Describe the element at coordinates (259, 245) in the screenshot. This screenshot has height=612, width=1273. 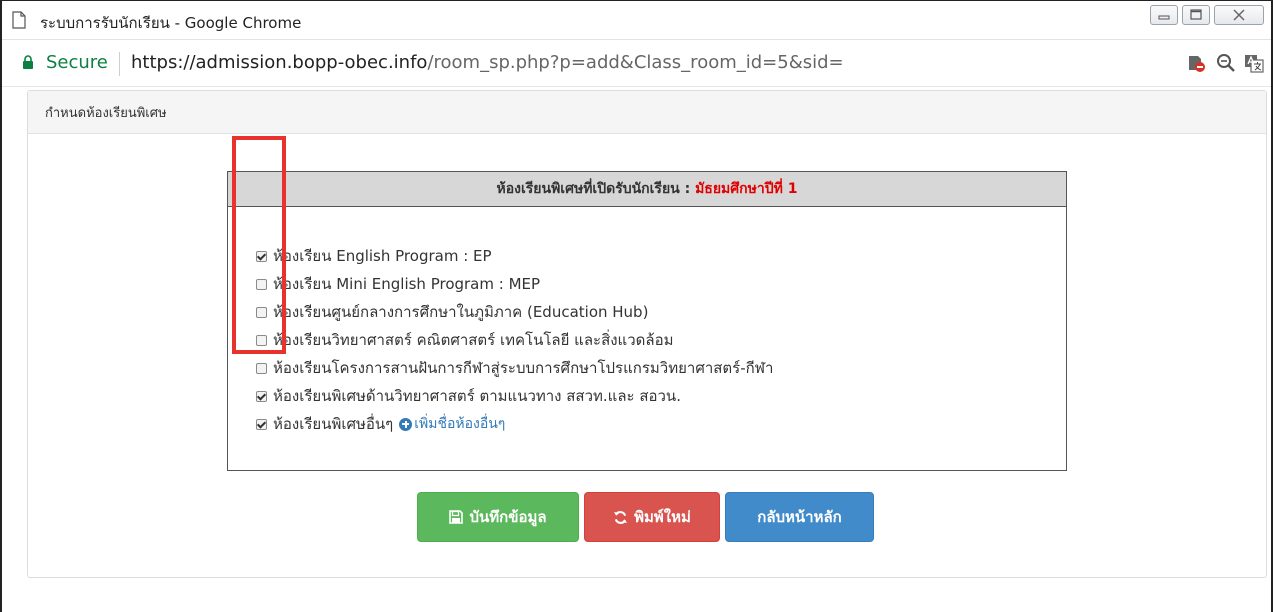
I see `checkbox-highlight-annotation` at that location.